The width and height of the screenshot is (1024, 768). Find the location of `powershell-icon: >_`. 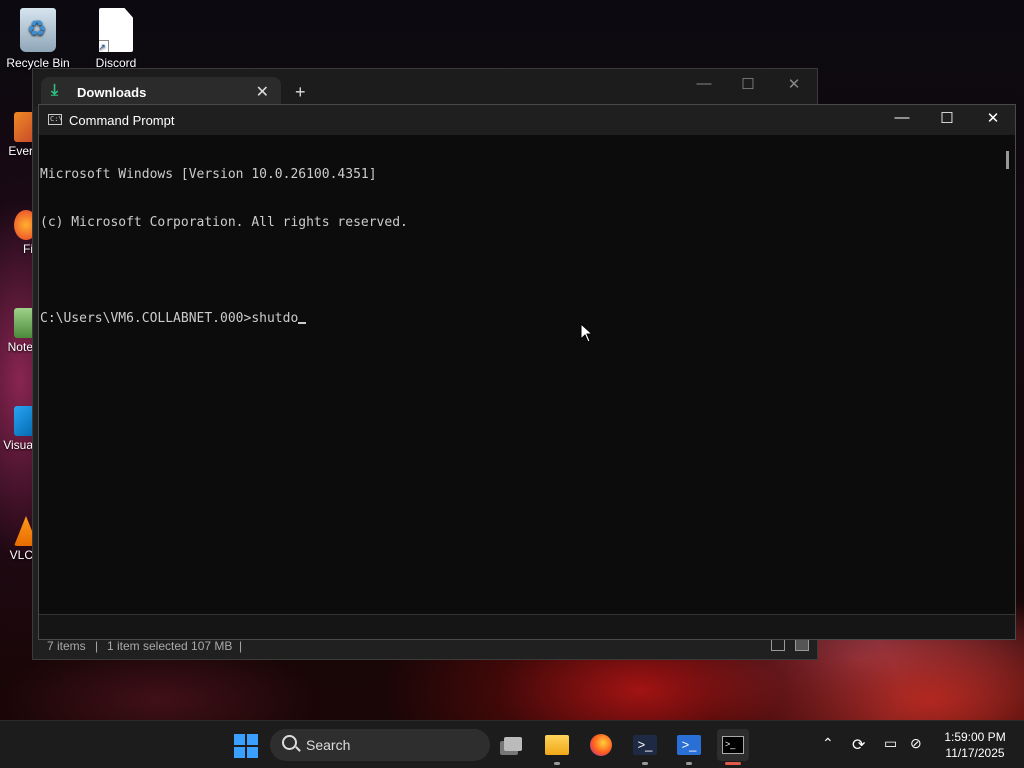

powershell-icon: >_ is located at coordinates (645, 745).